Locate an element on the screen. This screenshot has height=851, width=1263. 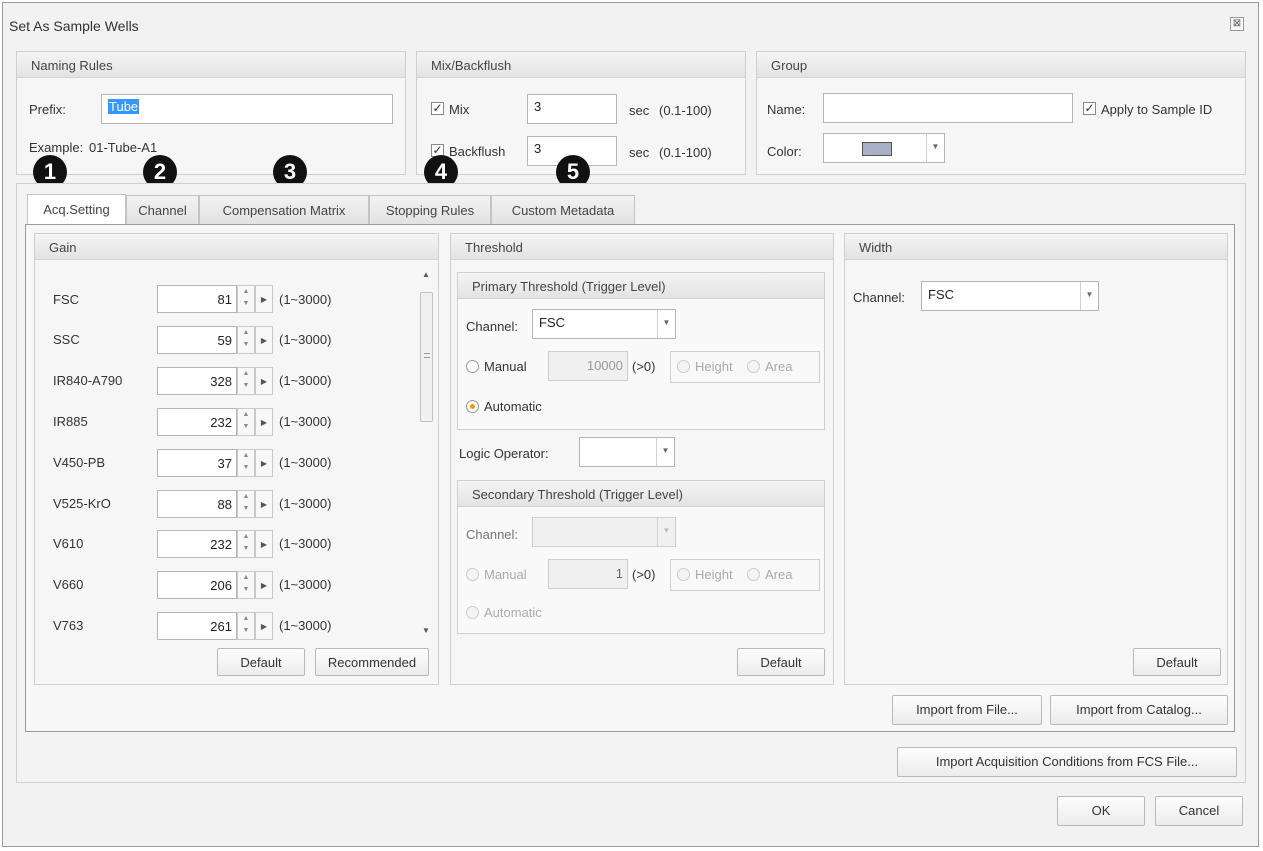
scroll-up-icon: ▲ is located at coordinates (426, 274).